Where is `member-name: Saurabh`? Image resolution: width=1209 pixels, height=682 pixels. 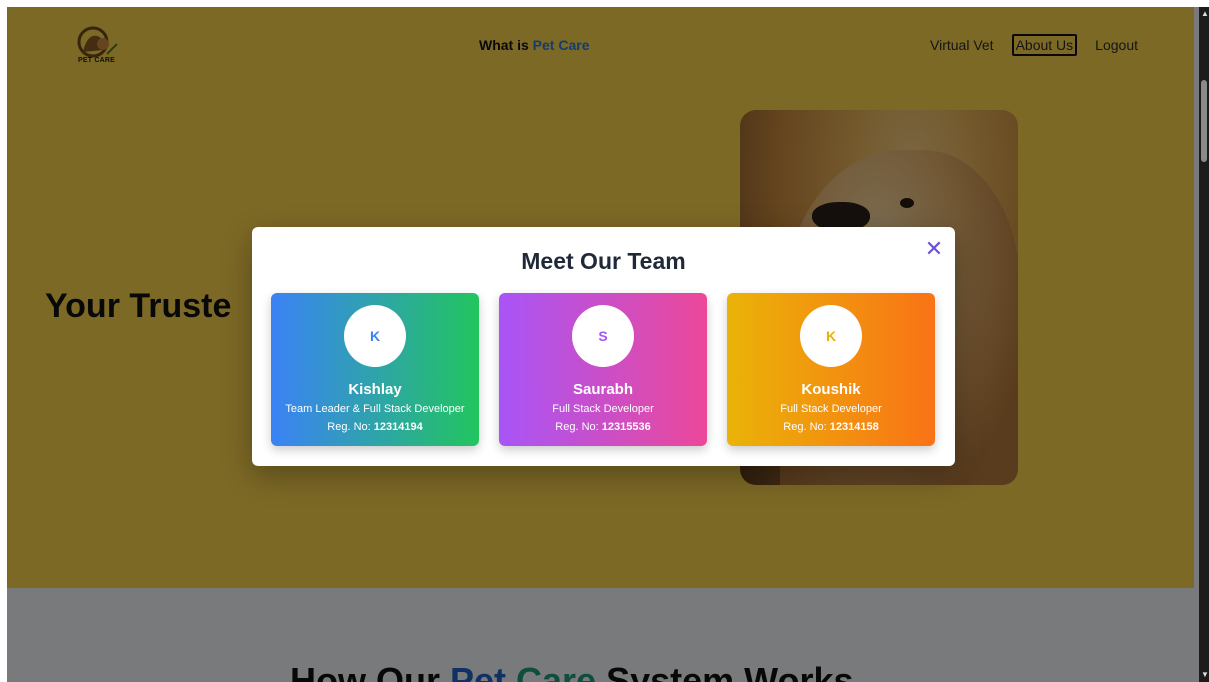 member-name: Saurabh is located at coordinates (602, 389).